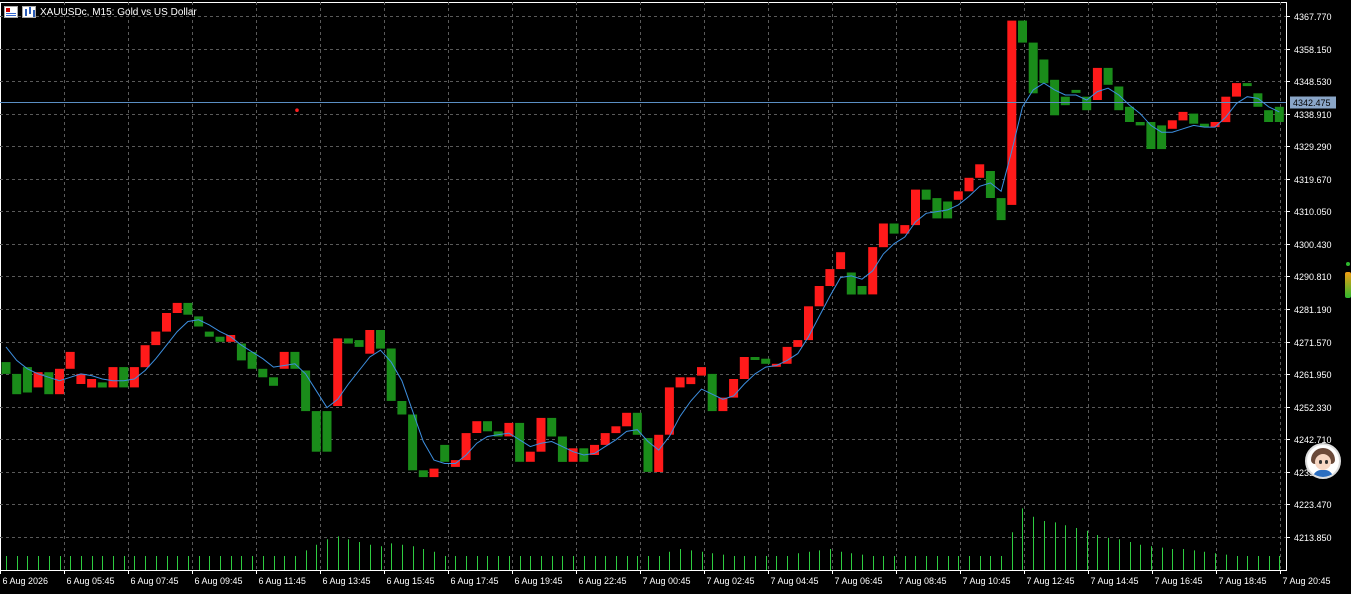 The width and height of the screenshot is (1351, 594). Describe the element at coordinates (1313, 180) in the screenshot. I see `y-tick-label: 4319.670` at that location.